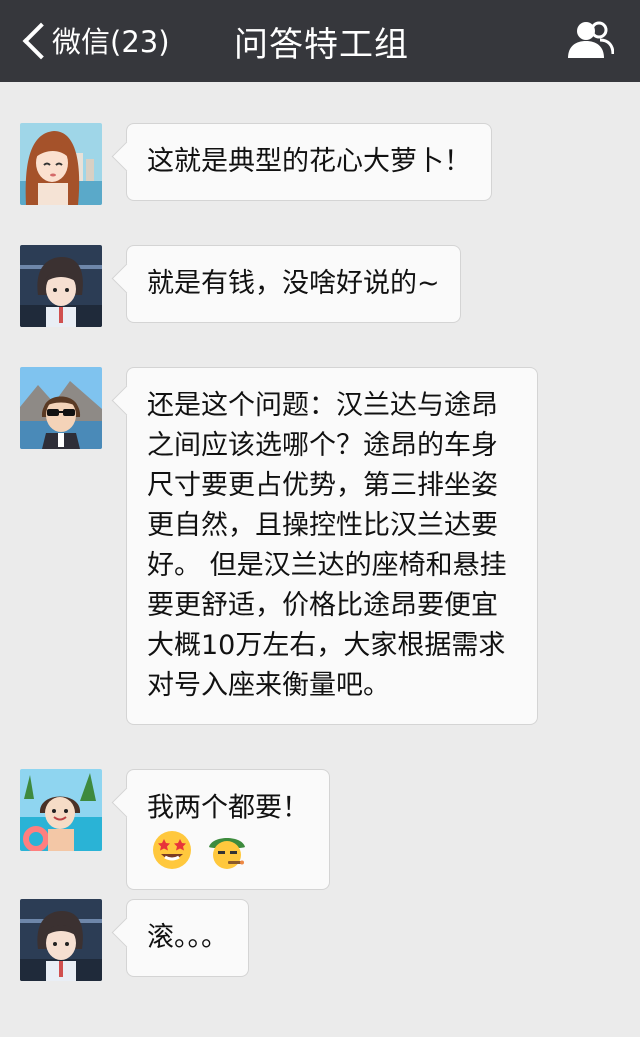 Image resolution: width=640 pixels, height=1037 pixels. Describe the element at coordinates (111, 42) in the screenshot. I see `back-label: 微信(23)` at that location.